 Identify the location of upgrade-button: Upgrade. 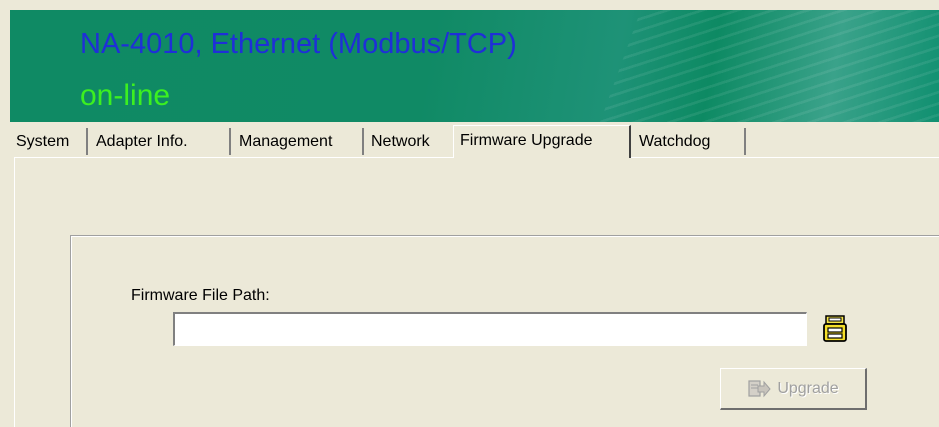
(793, 389).